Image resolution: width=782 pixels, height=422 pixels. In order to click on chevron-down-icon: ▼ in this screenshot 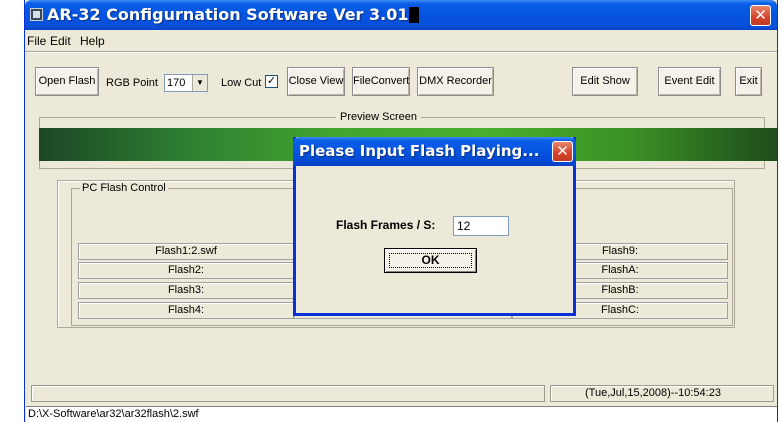, I will do `click(199, 83)`.